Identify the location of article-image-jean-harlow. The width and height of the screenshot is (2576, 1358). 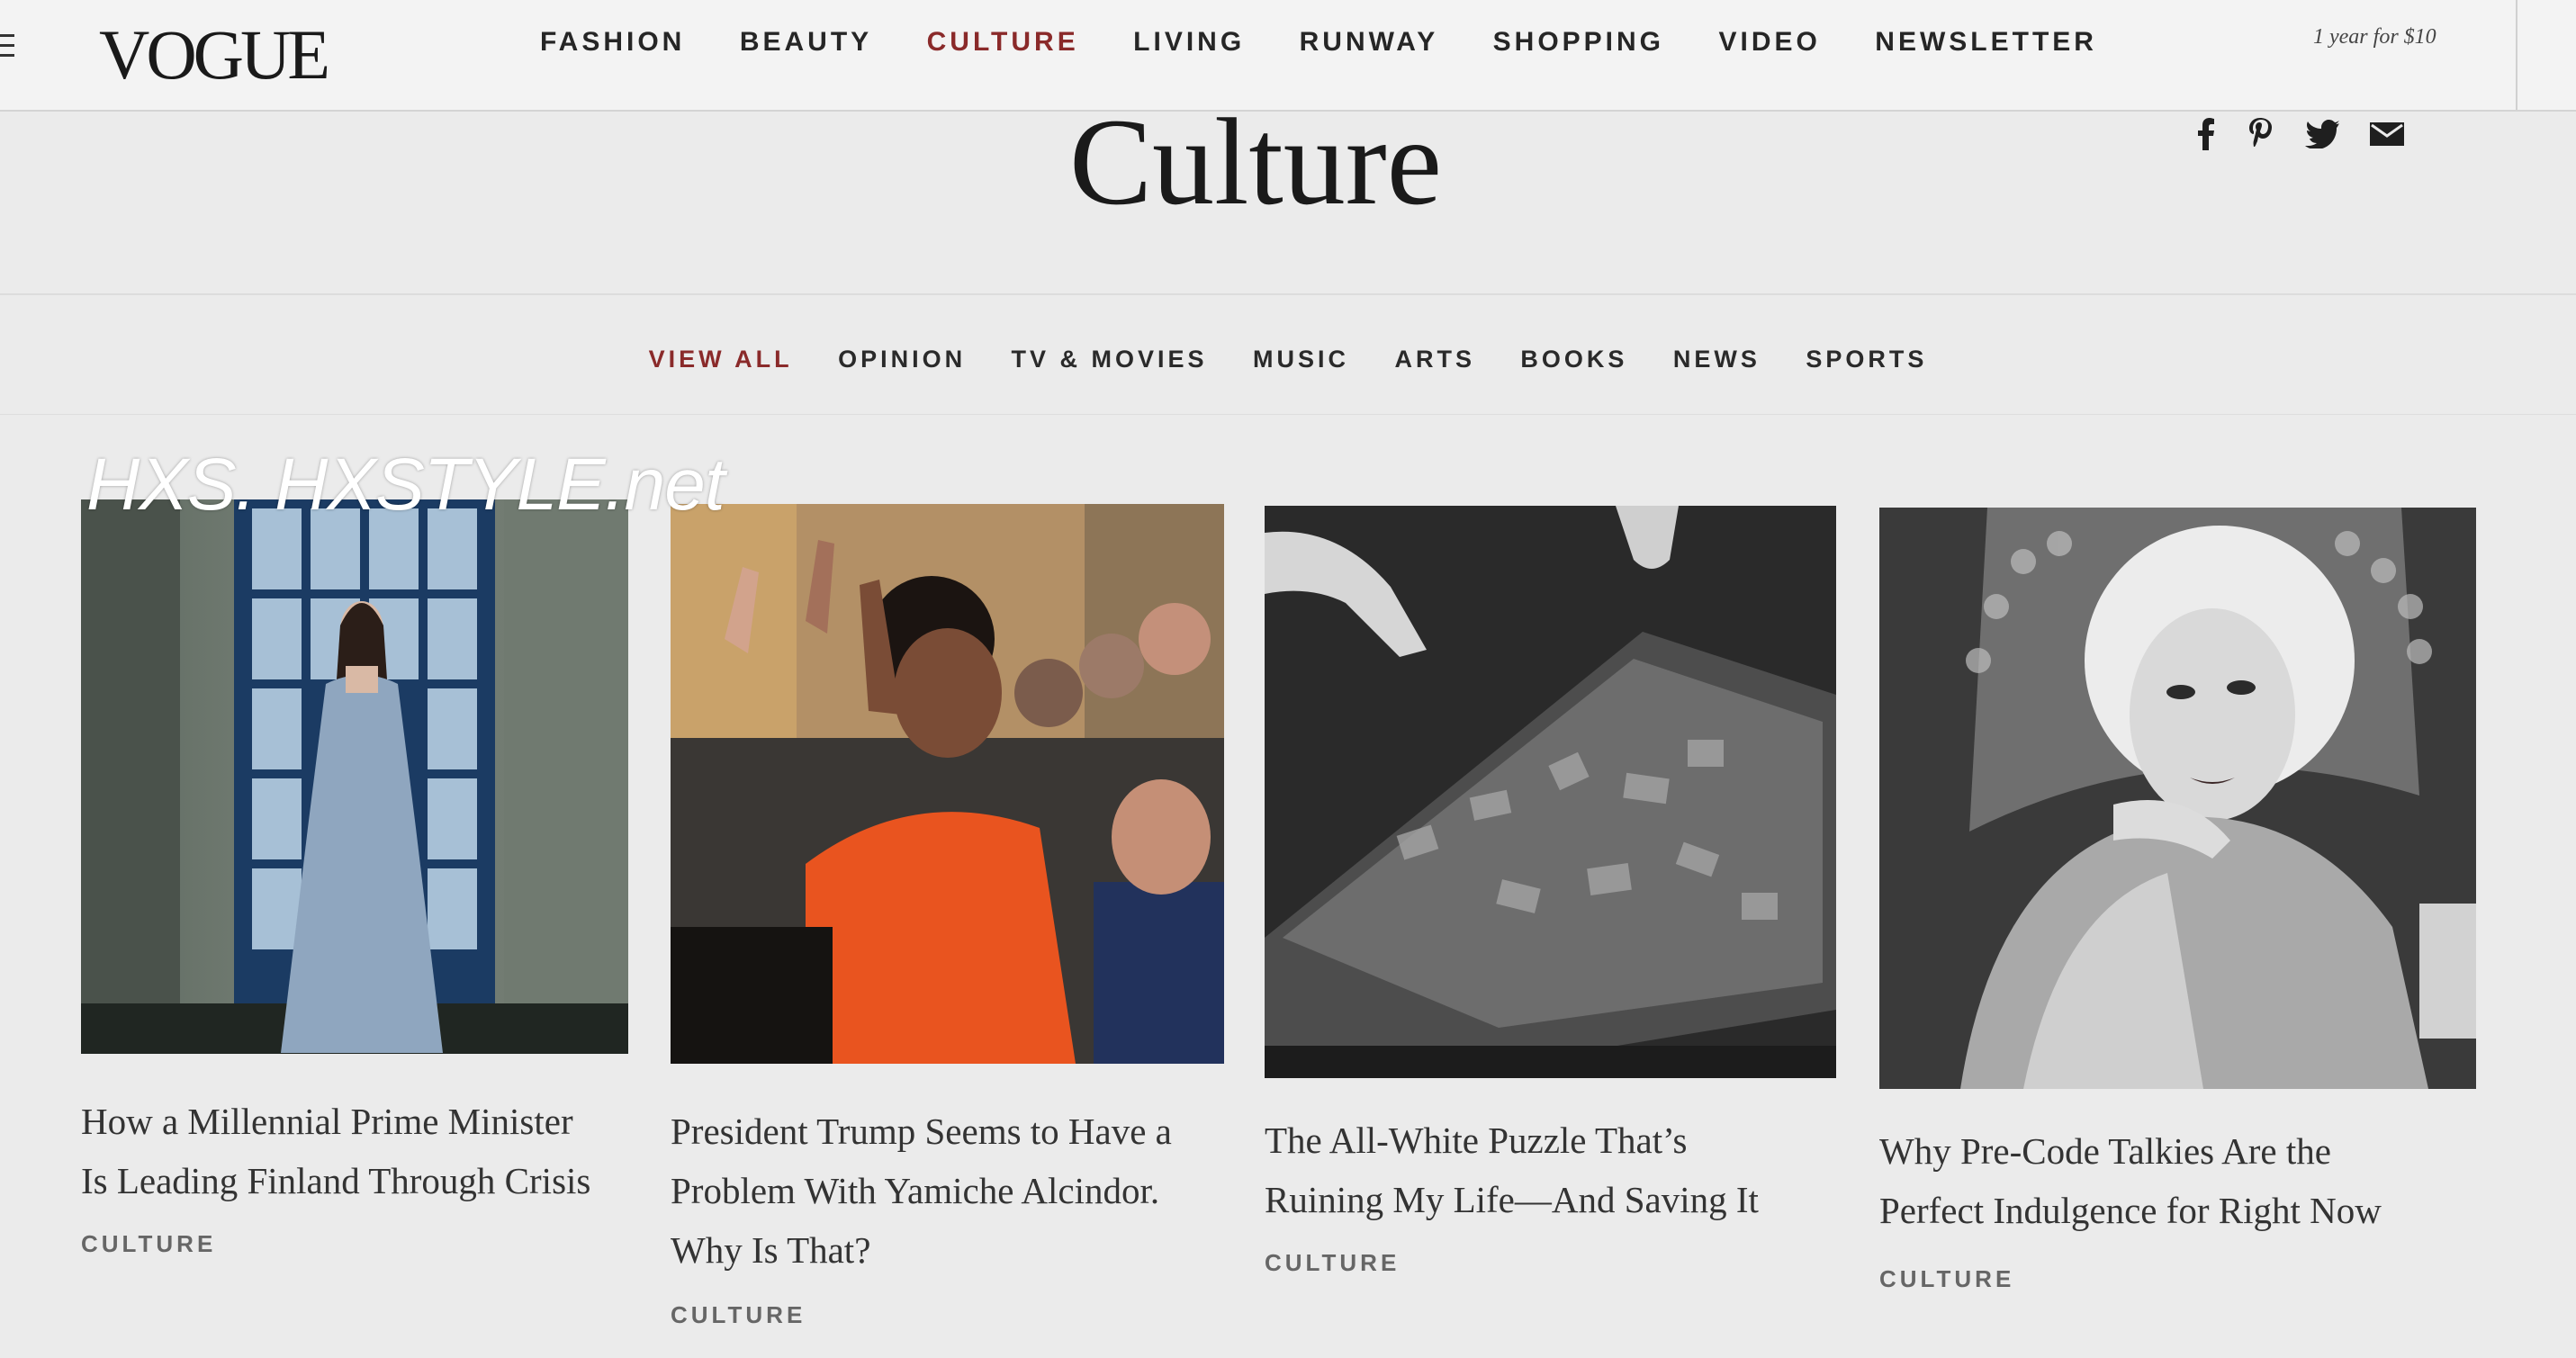
(2177, 799).